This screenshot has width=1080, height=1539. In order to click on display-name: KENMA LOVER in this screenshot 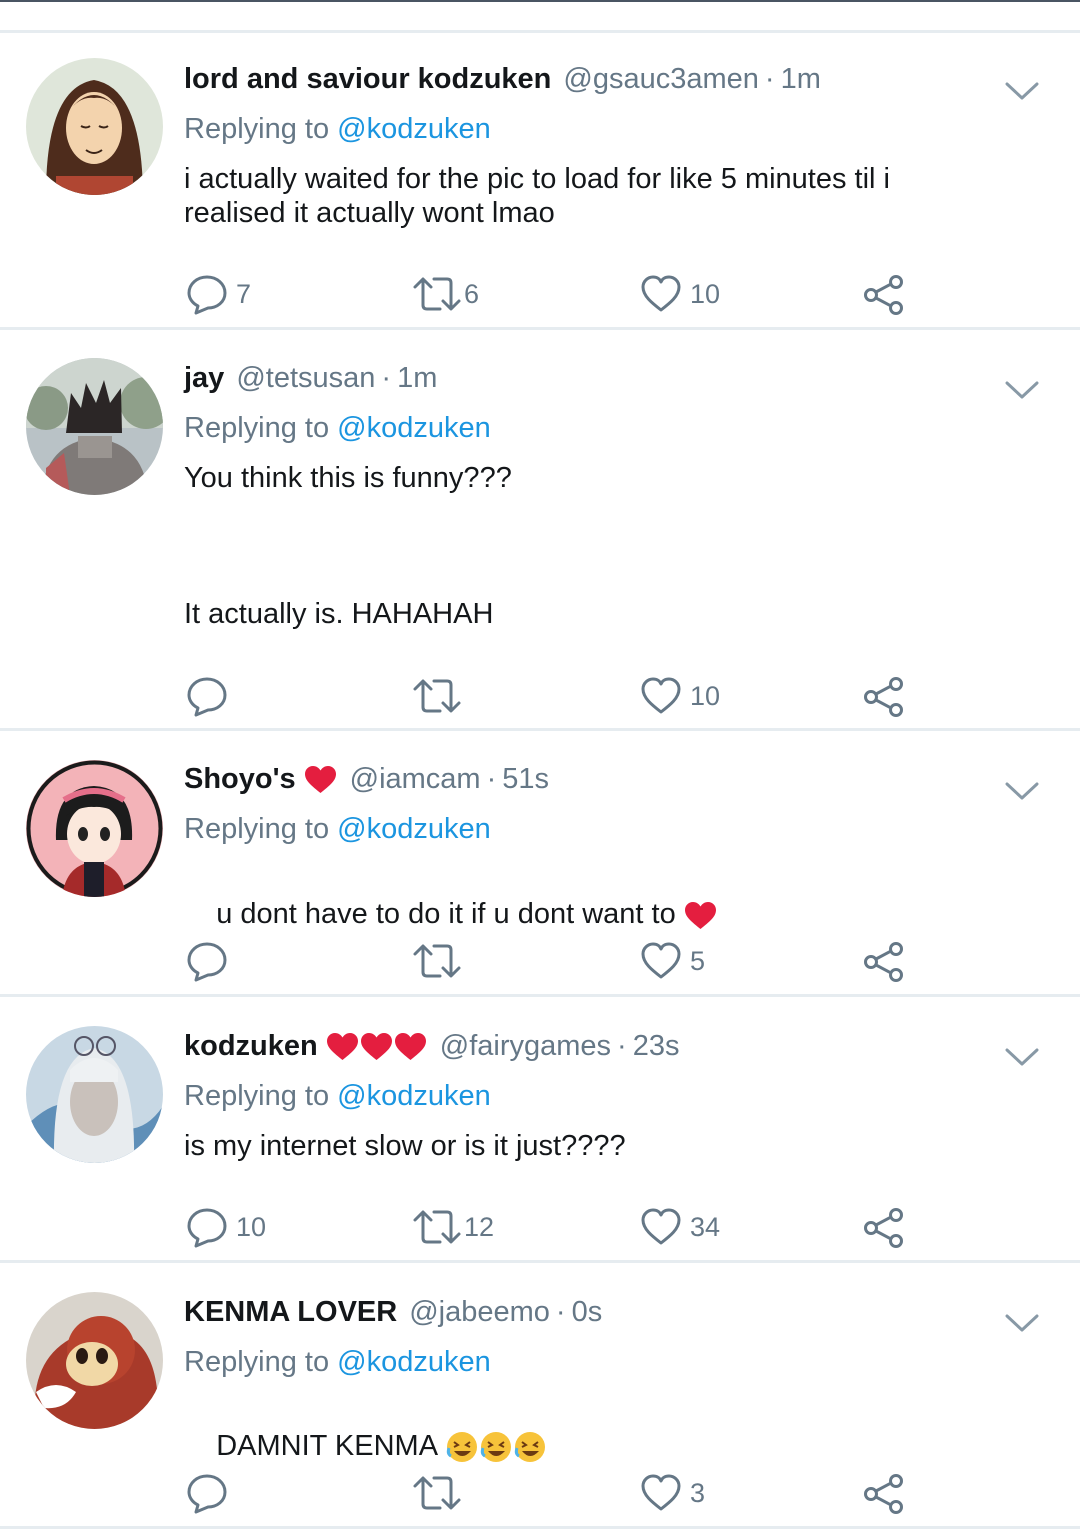, I will do `click(290, 1312)`.